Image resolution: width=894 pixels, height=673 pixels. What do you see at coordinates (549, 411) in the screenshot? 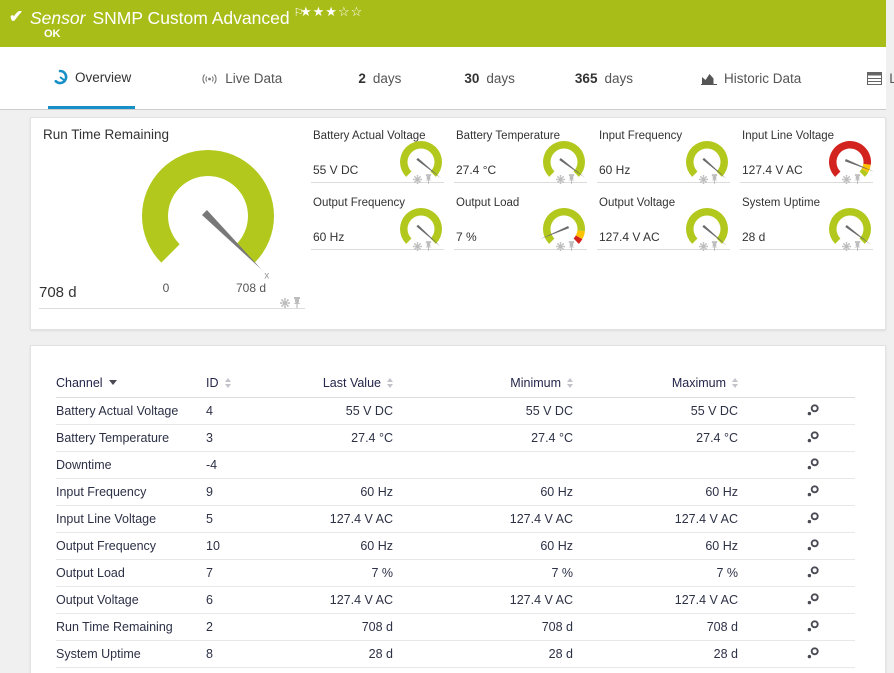
I see `cell-minimum: 55 V DC` at bounding box center [549, 411].